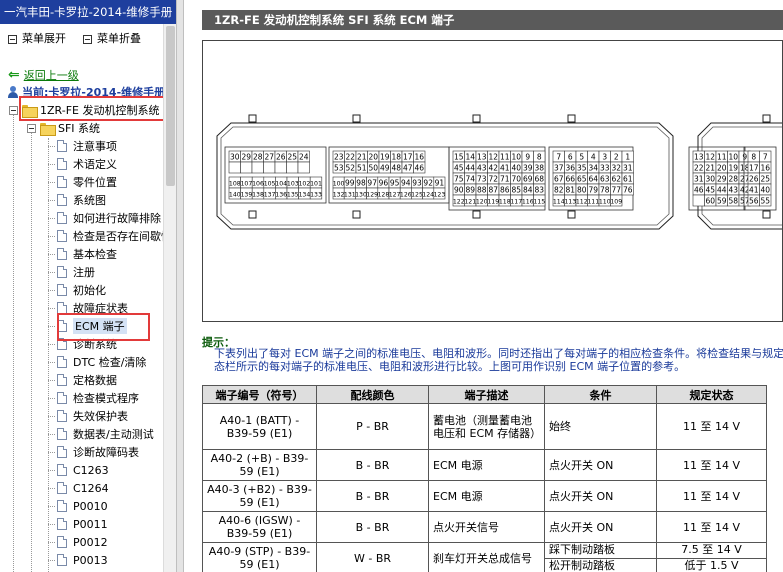  I want to click on terminal-pin-number: 88, so click(482, 189).